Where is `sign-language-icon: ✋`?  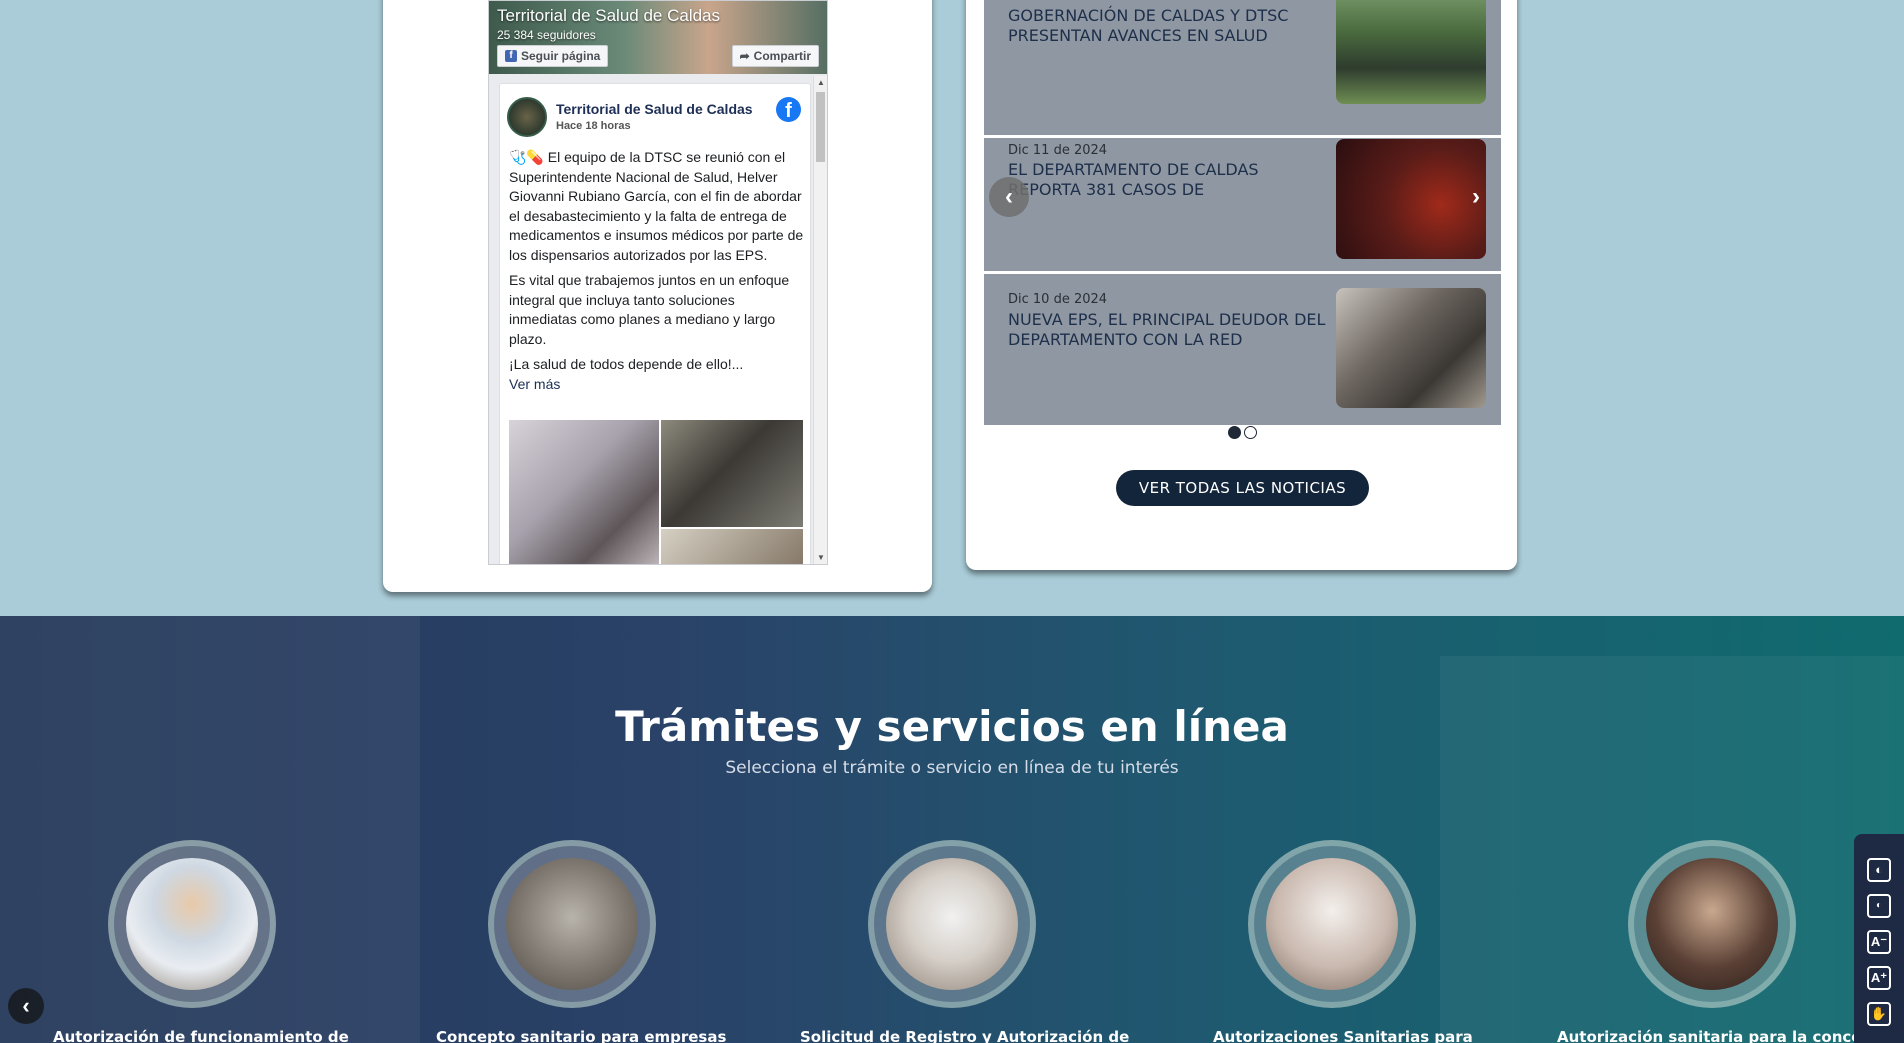 sign-language-icon: ✋ is located at coordinates (1879, 1014).